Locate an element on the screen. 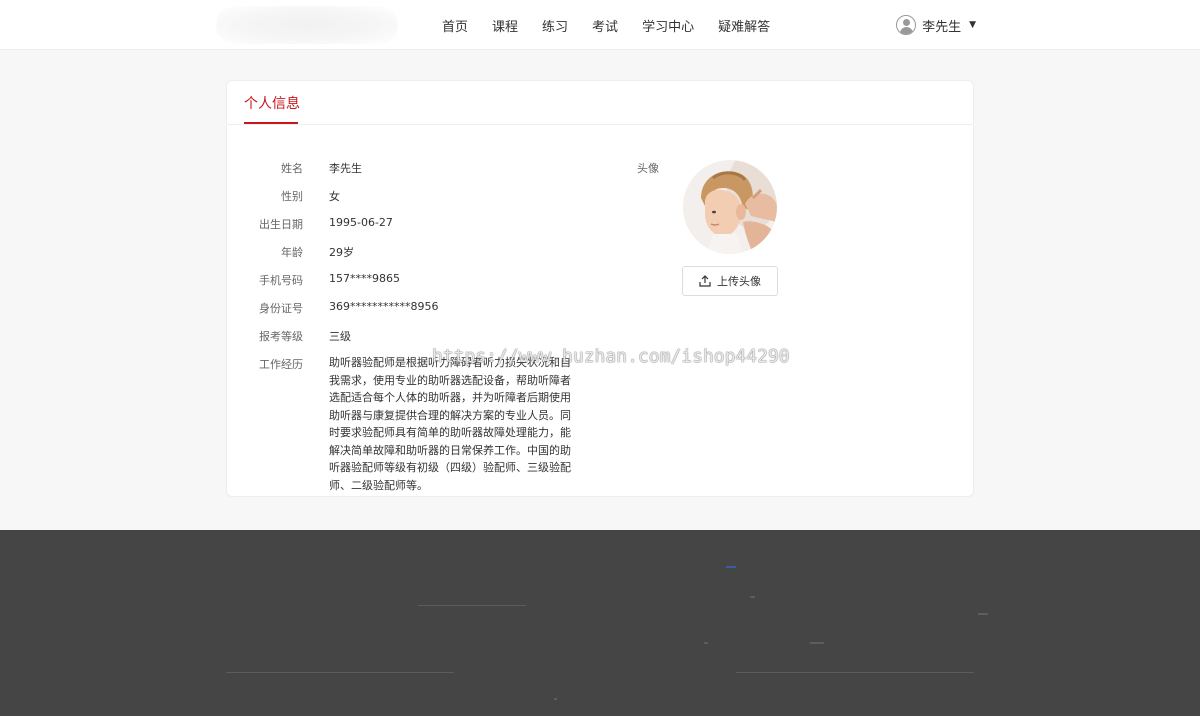  top-navigation-bar: 首页 课程 练习 考试 学习中心 疑难解答 李先生 ▼ is located at coordinates (600, 25).